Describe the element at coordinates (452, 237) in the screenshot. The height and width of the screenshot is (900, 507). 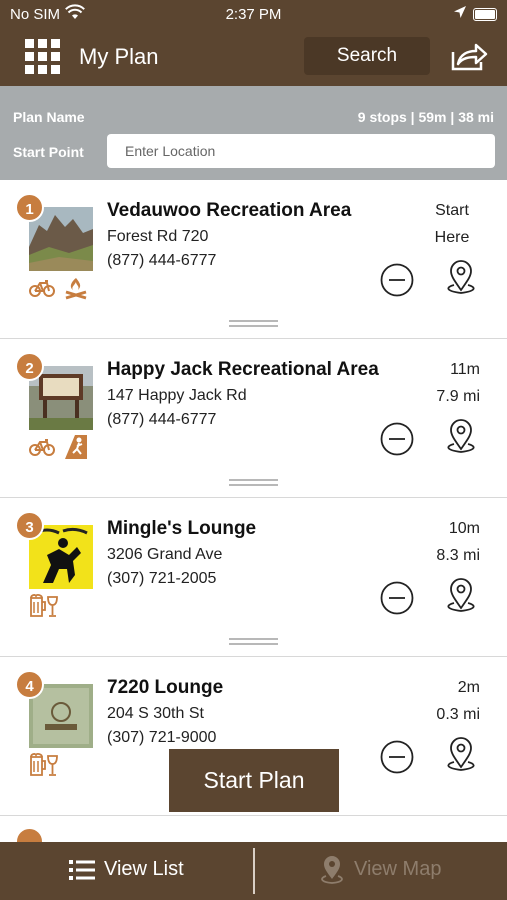
I see `stop-distance-label: Here` at that location.